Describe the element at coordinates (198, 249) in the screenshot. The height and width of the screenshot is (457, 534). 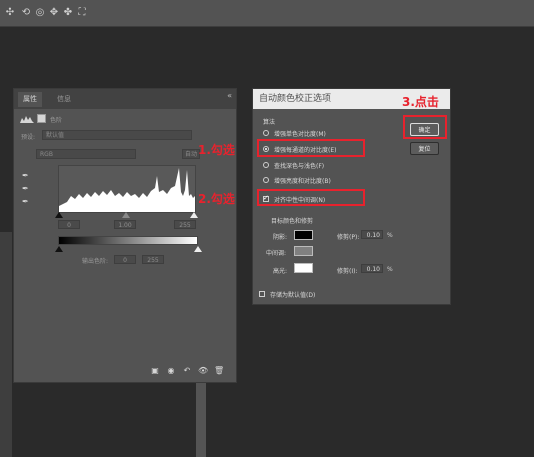
I see `output-white-slider` at that location.